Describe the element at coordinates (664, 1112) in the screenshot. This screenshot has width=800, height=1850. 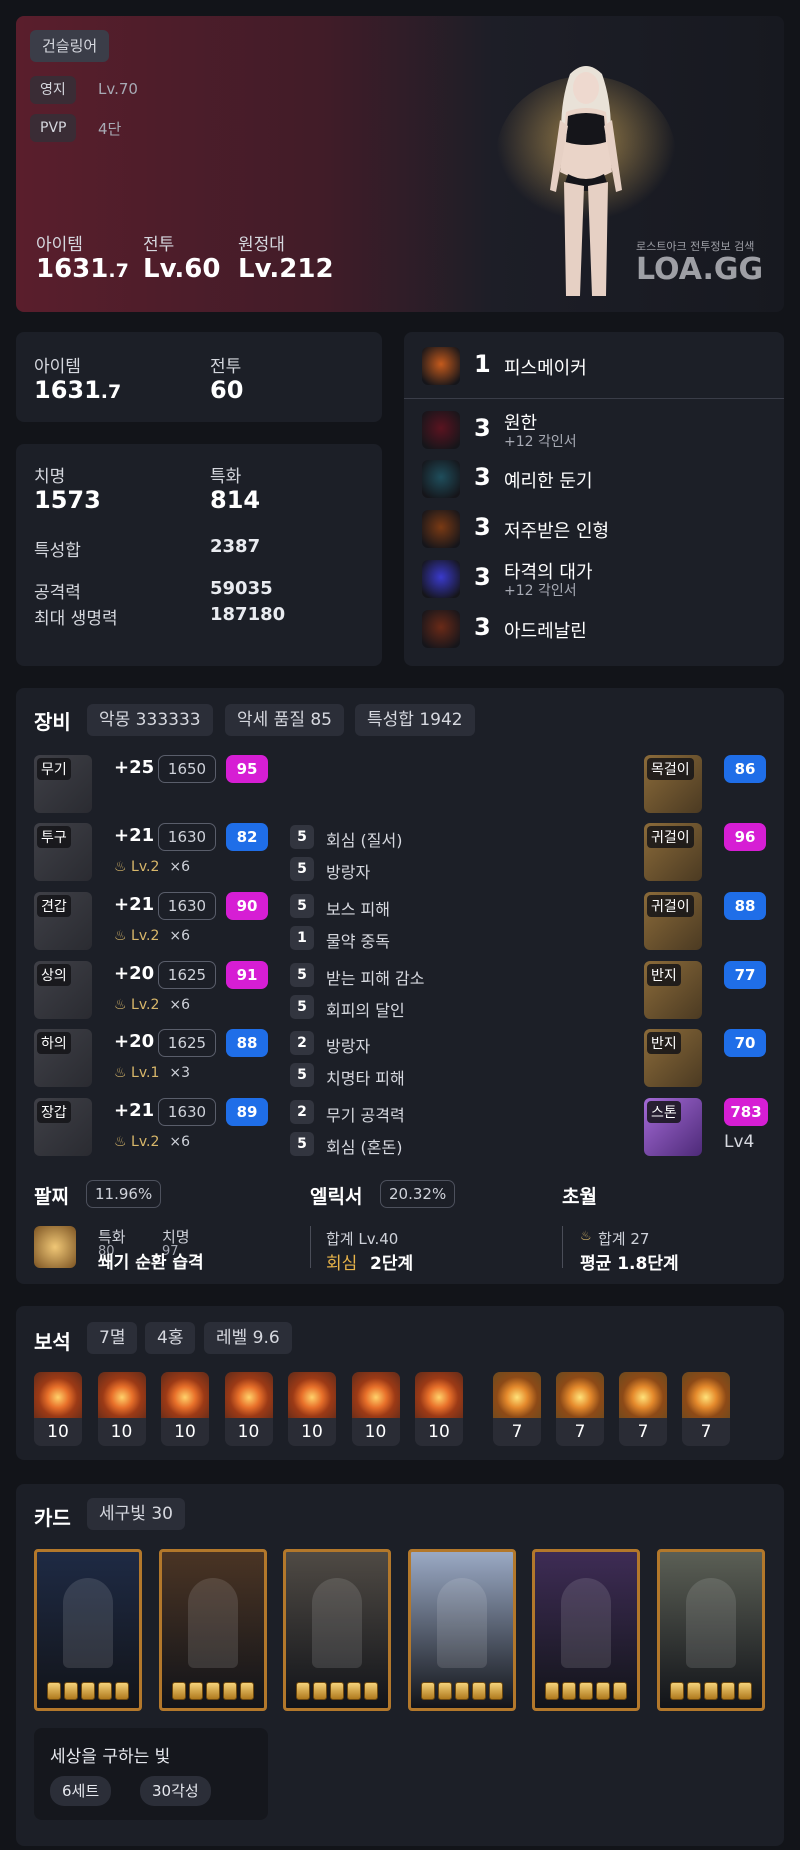
I see `accessory-slot-label: 스톤` at that location.